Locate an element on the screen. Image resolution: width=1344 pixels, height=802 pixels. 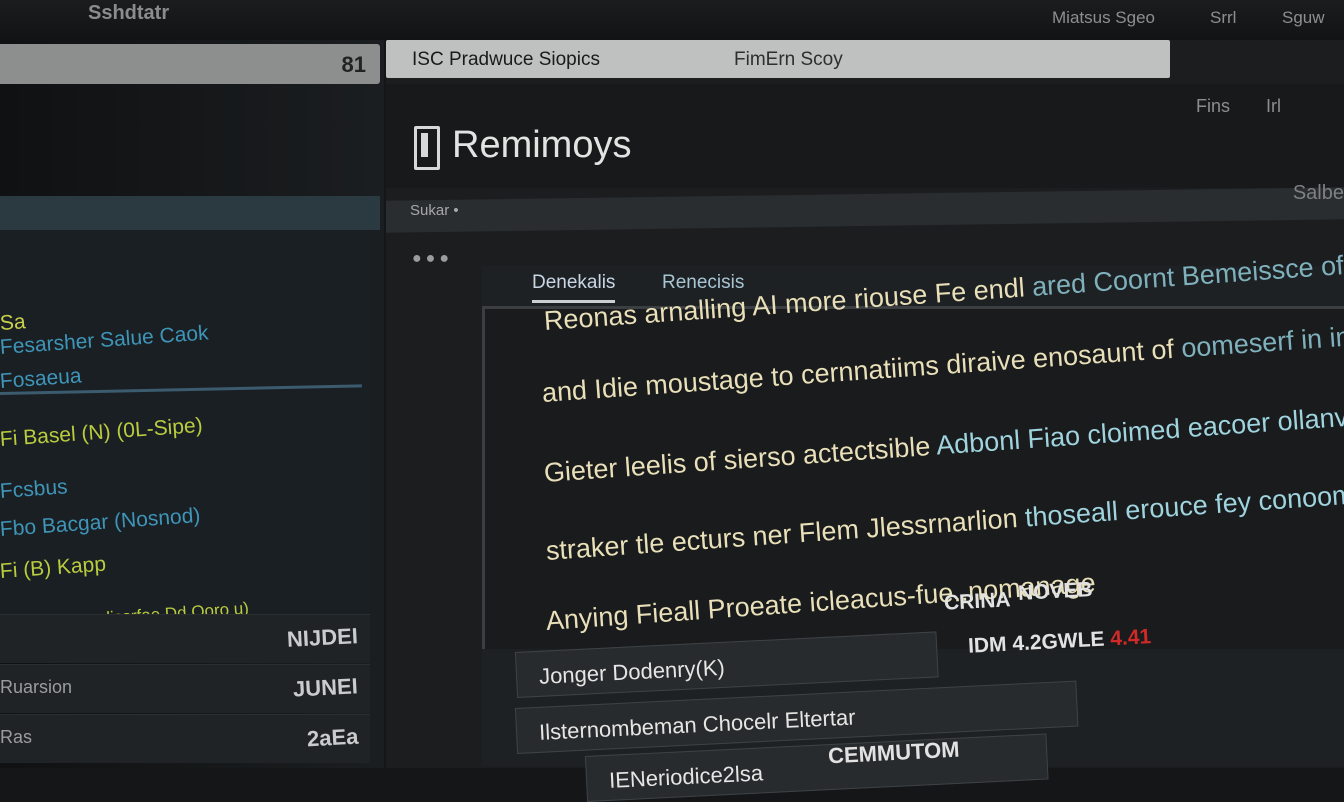
list-item-label: Jonger Dodenry(K) is located at coordinates (632, 671).